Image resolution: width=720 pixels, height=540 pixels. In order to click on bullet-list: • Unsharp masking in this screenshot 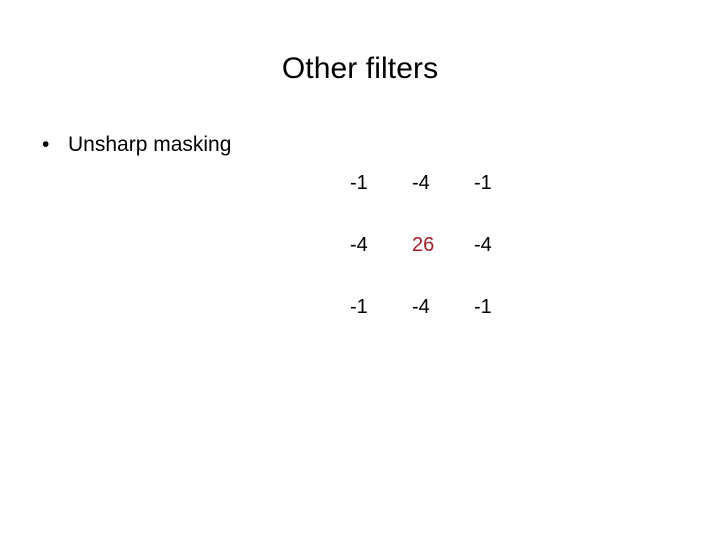, I will do `click(188, 145)`.